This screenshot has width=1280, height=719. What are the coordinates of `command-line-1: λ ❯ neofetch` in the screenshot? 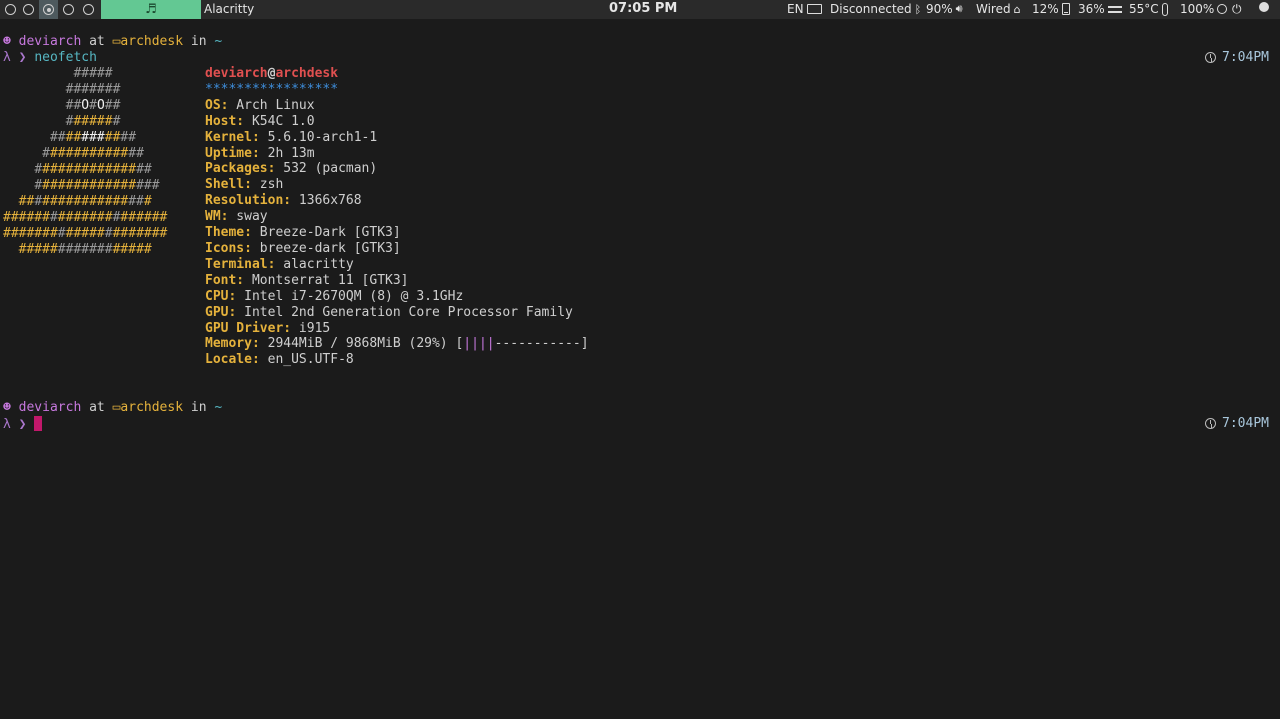 It's located at (50, 58).